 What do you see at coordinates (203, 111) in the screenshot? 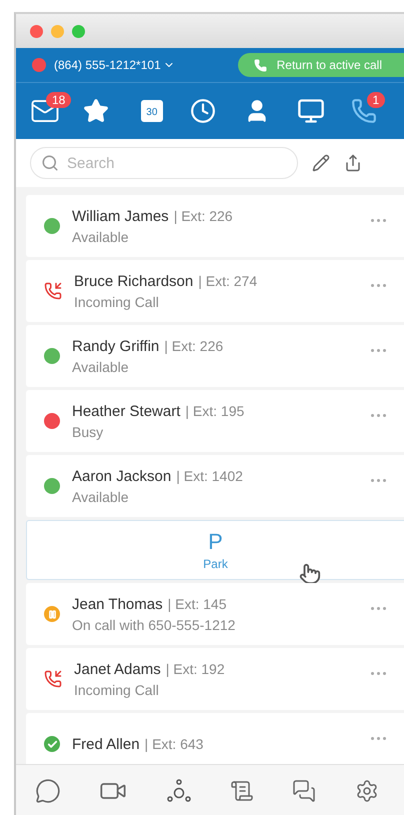
I see `clock-icon` at bounding box center [203, 111].